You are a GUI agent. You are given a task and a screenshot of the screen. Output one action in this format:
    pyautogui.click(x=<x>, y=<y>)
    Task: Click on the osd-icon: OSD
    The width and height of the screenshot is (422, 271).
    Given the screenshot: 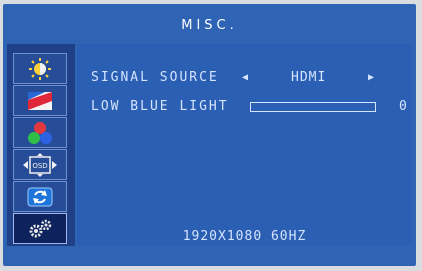 What is the action you would take?
    pyautogui.click(x=40, y=164)
    